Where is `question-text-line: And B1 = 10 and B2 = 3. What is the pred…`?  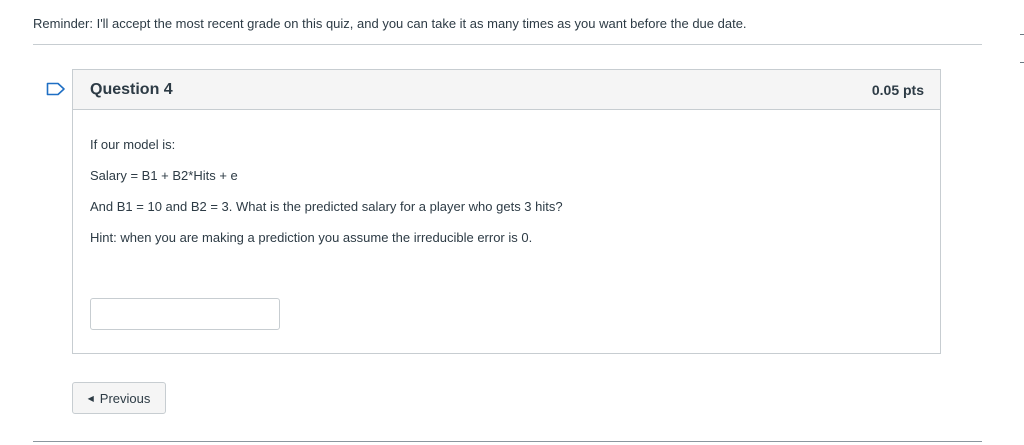
question-text-line: And B1 = 10 and B2 = 3. What is the pred… is located at coordinates (326, 206).